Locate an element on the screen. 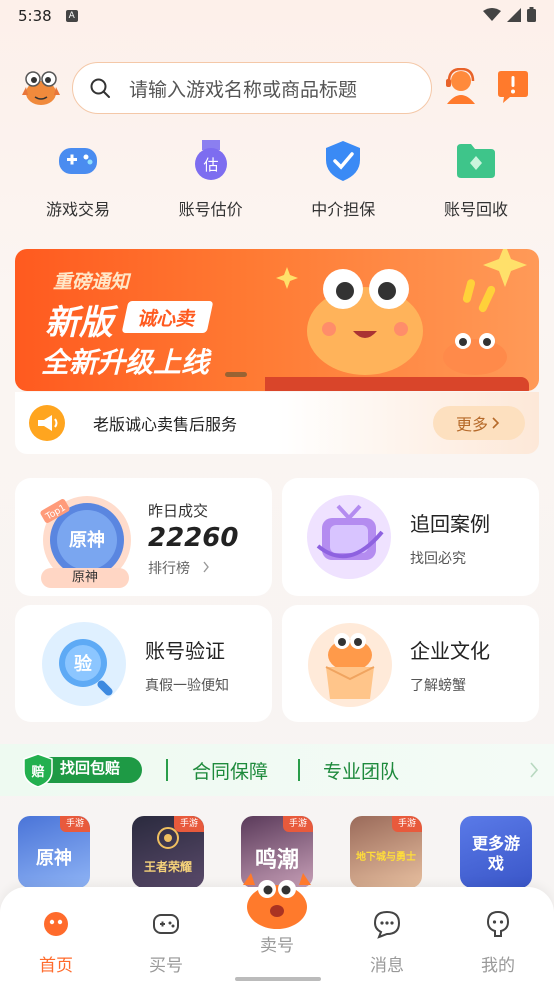 Image resolution: width=554 pixels, height=984 pixels. recover-subtitle: 找回必究 is located at coordinates (438, 559).